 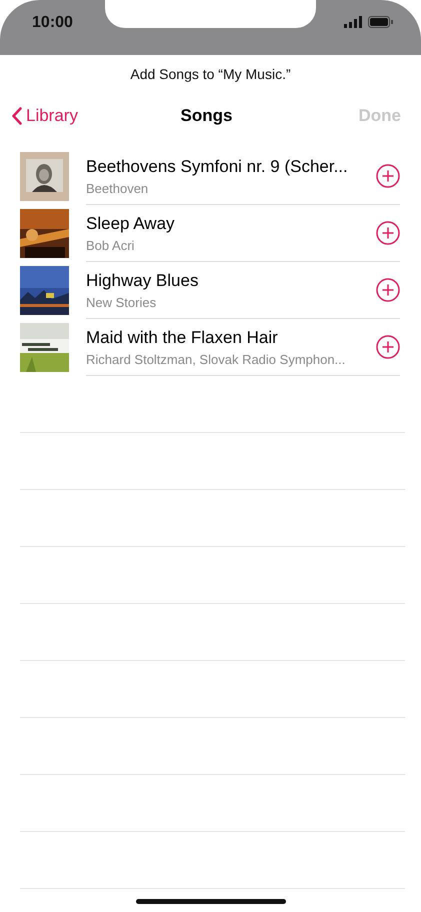 I want to click on song-title: Sleep Away, so click(x=130, y=223).